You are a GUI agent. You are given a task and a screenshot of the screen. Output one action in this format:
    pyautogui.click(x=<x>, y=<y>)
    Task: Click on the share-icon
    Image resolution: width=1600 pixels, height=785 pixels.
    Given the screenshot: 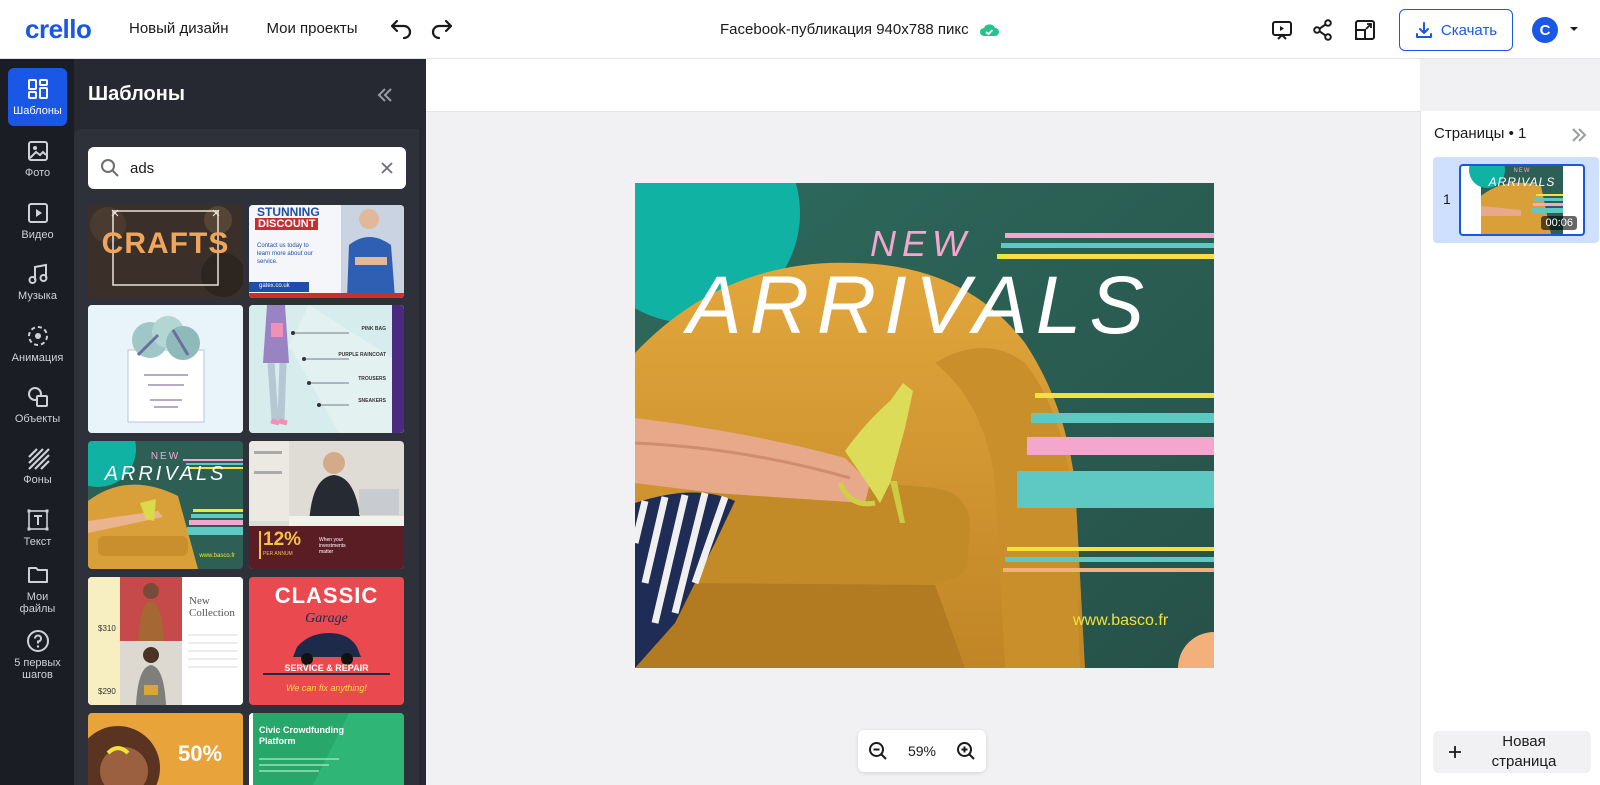 What is the action you would take?
    pyautogui.click(x=1323, y=30)
    